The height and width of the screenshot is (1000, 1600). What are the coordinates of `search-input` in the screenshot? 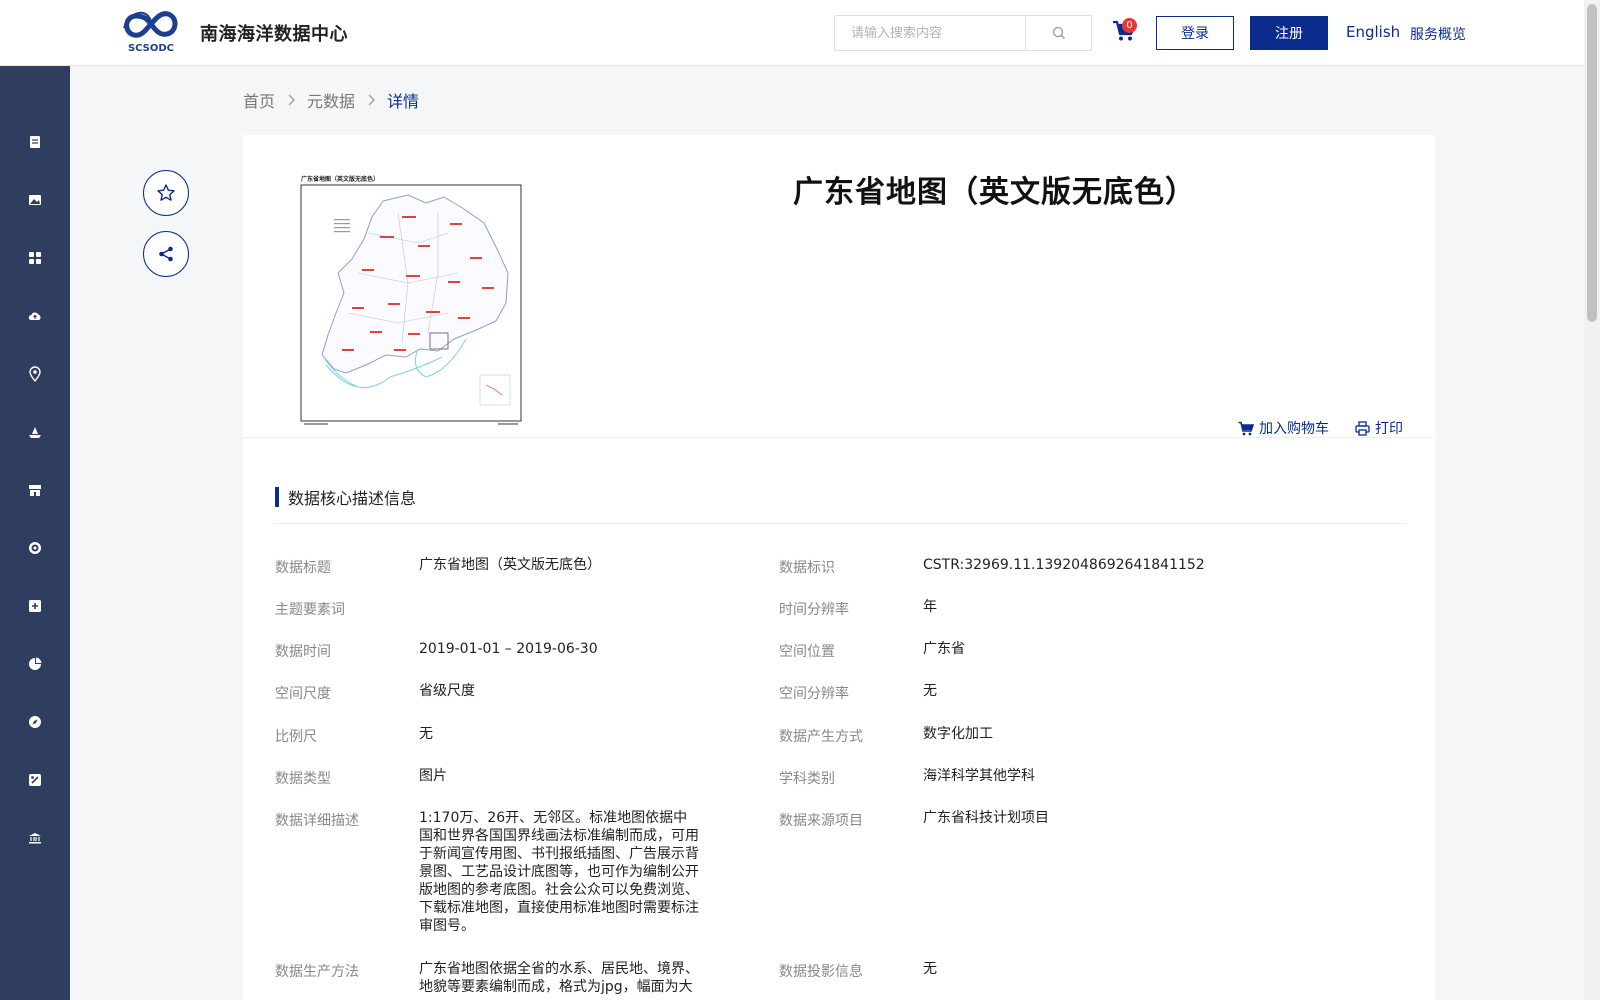 It's located at (930, 33).